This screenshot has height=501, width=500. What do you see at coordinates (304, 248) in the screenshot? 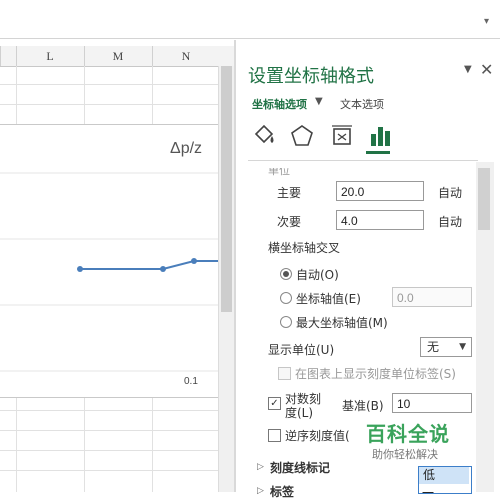
I see `axis-crosses-heading: 横坐标轴交叉` at bounding box center [304, 248].